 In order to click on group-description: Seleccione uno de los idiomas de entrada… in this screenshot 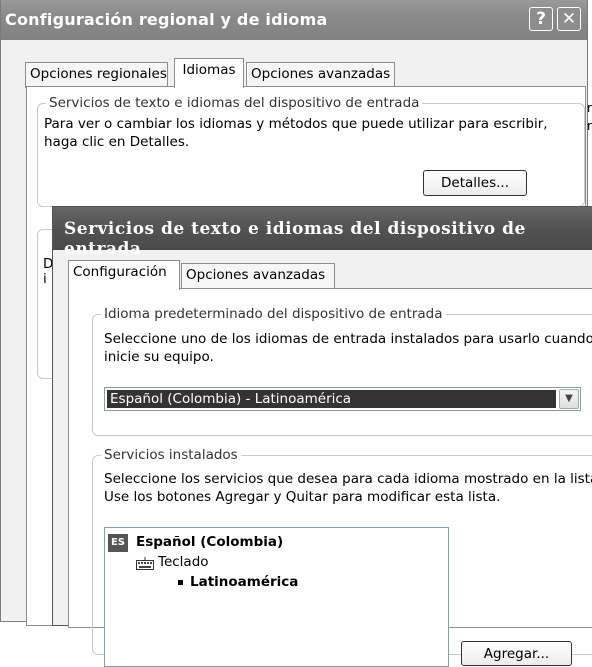, I will do `click(348, 348)`.